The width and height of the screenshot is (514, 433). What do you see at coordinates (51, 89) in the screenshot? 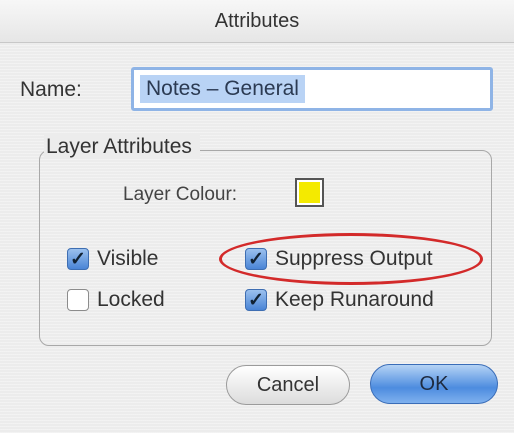
I see `name-label: Name:` at bounding box center [51, 89].